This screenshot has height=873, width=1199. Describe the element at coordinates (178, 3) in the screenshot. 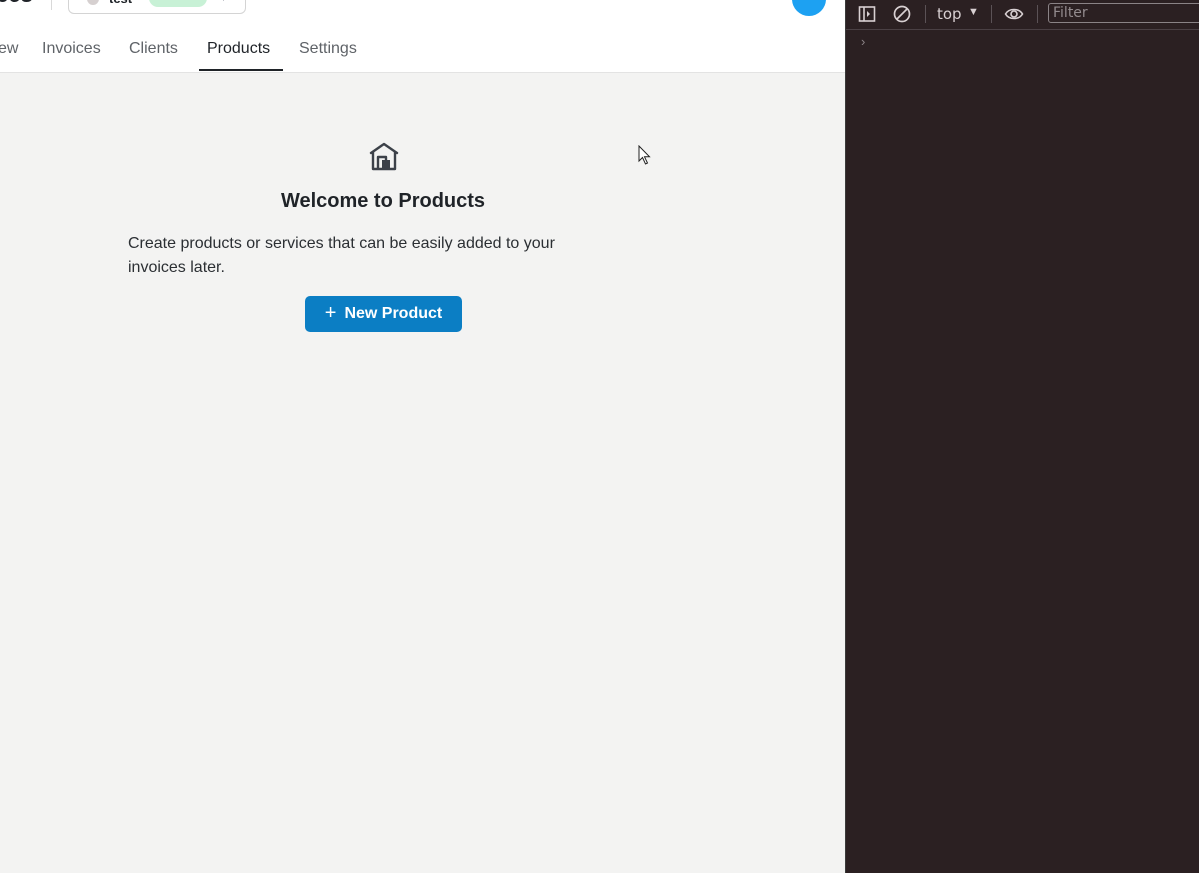

I see `org-status-badge` at that location.